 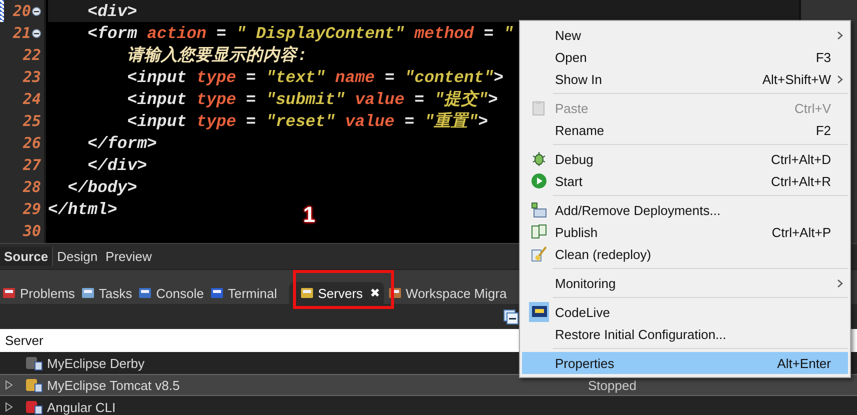 What do you see at coordinates (121, 143) in the screenshot?
I see `code-token: </form>` at bounding box center [121, 143].